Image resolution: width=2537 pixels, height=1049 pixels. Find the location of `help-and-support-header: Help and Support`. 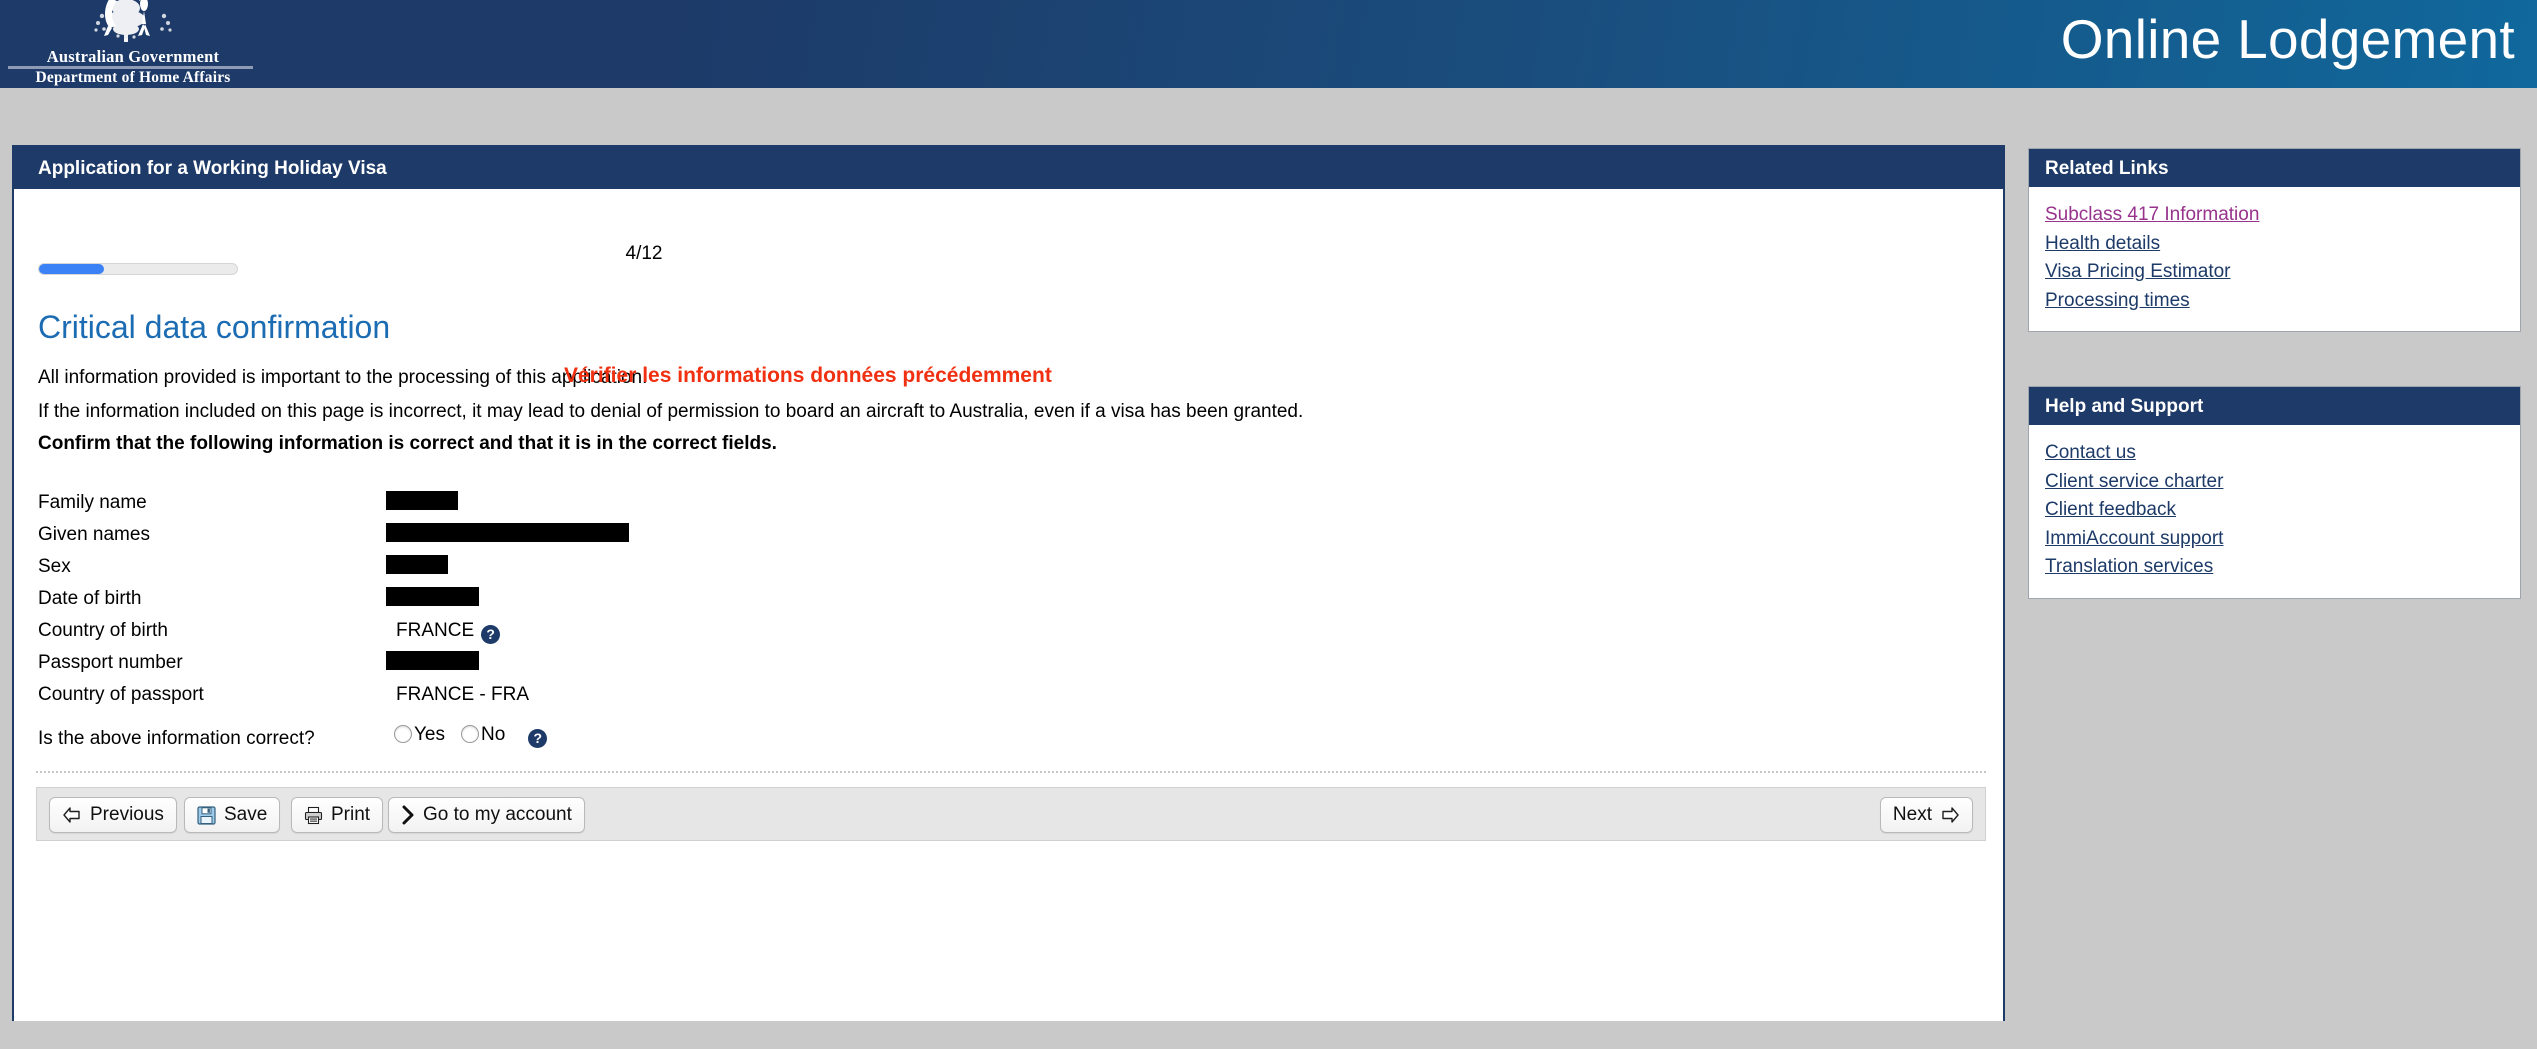

help-and-support-header: Help and Support is located at coordinates (2274, 406).